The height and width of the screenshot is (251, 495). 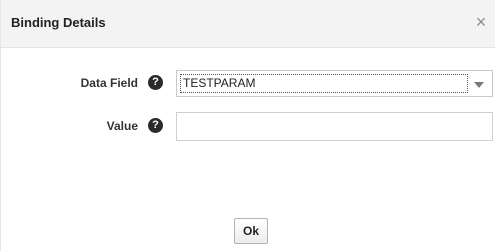 What do you see at coordinates (334, 126) in the screenshot?
I see `value-input` at bounding box center [334, 126].